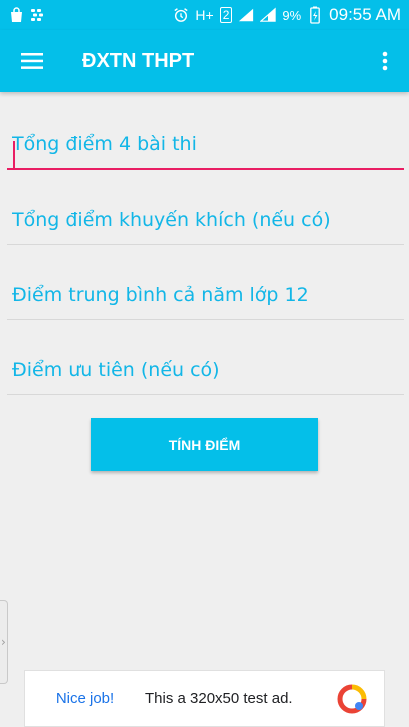  I want to click on bonus-score-input, so click(205, 220).